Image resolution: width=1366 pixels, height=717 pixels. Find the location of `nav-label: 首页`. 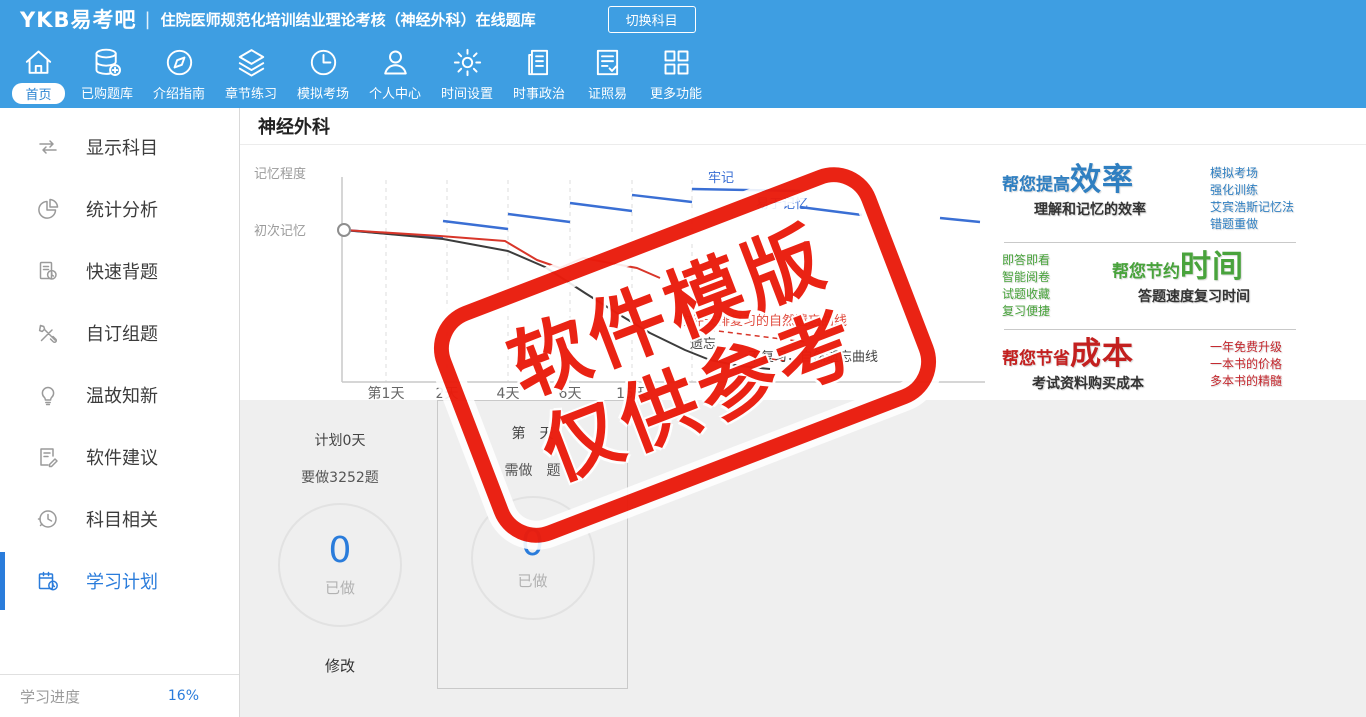

nav-label: 首页 is located at coordinates (38, 93).